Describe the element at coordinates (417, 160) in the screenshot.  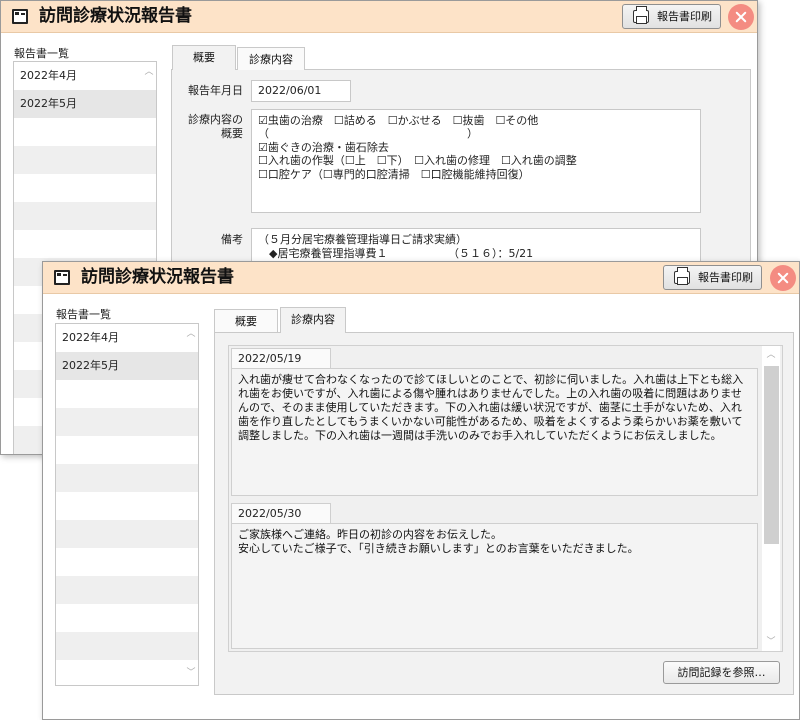
I see `treatment-line: ☐入れ歯の作製（☐上 ☐下） ☐入れ歯の修理 ☐入れ歯の調整` at that location.